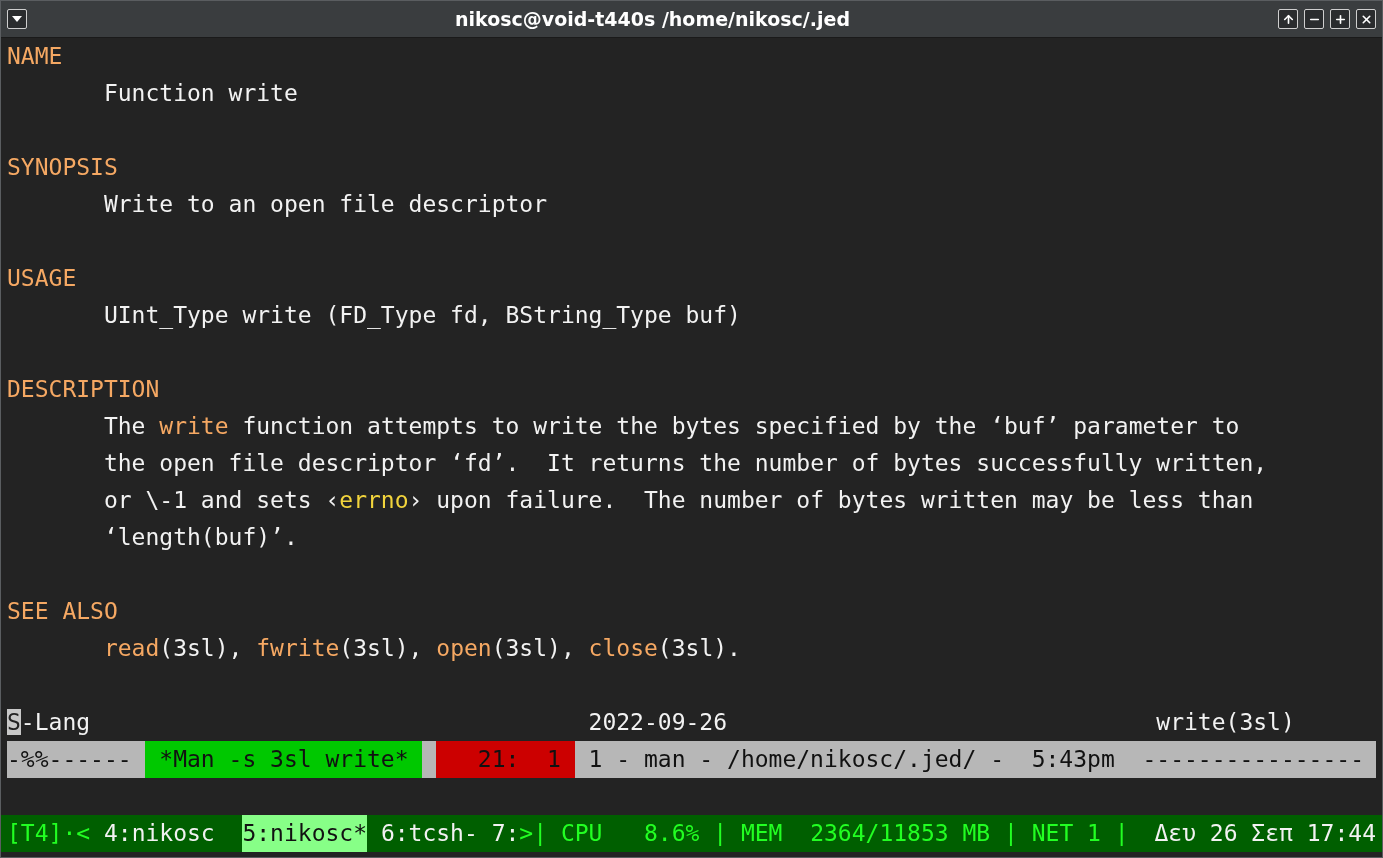 The height and width of the screenshot is (858, 1383). I want to click on cursor-position: 21: 1, so click(505, 759).